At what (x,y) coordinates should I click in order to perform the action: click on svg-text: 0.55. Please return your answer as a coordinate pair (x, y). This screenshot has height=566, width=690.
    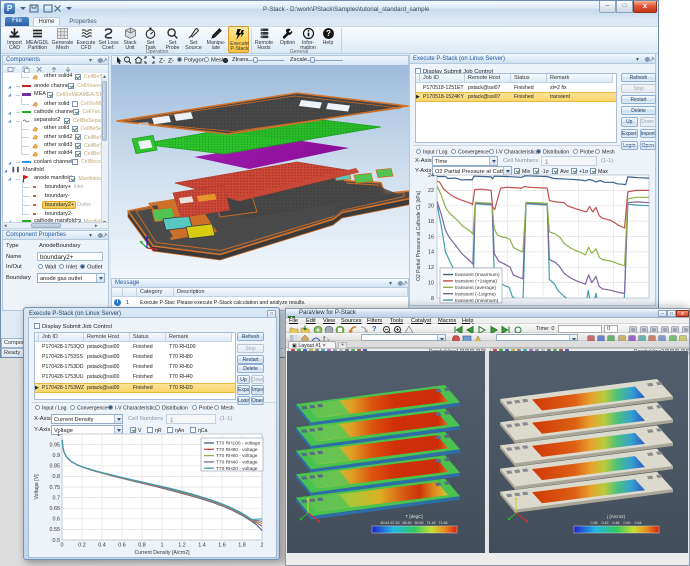
    Looking at the image, I should click on (55, 530).